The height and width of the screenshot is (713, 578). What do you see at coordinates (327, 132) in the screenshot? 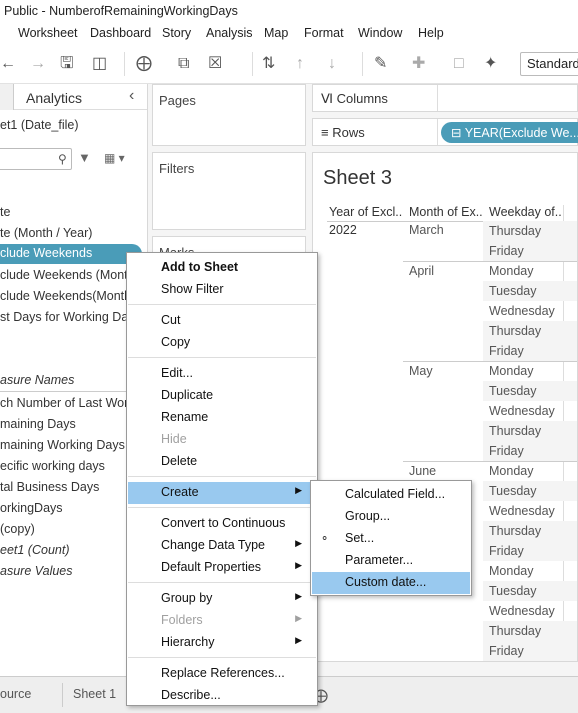
I see `rows-icon: ≡` at bounding box center [327, 132].